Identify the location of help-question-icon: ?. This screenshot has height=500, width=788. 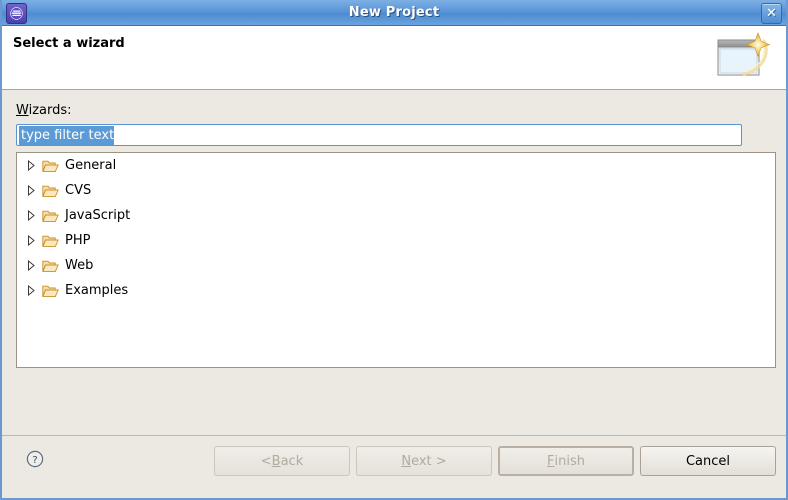
(35, 459).